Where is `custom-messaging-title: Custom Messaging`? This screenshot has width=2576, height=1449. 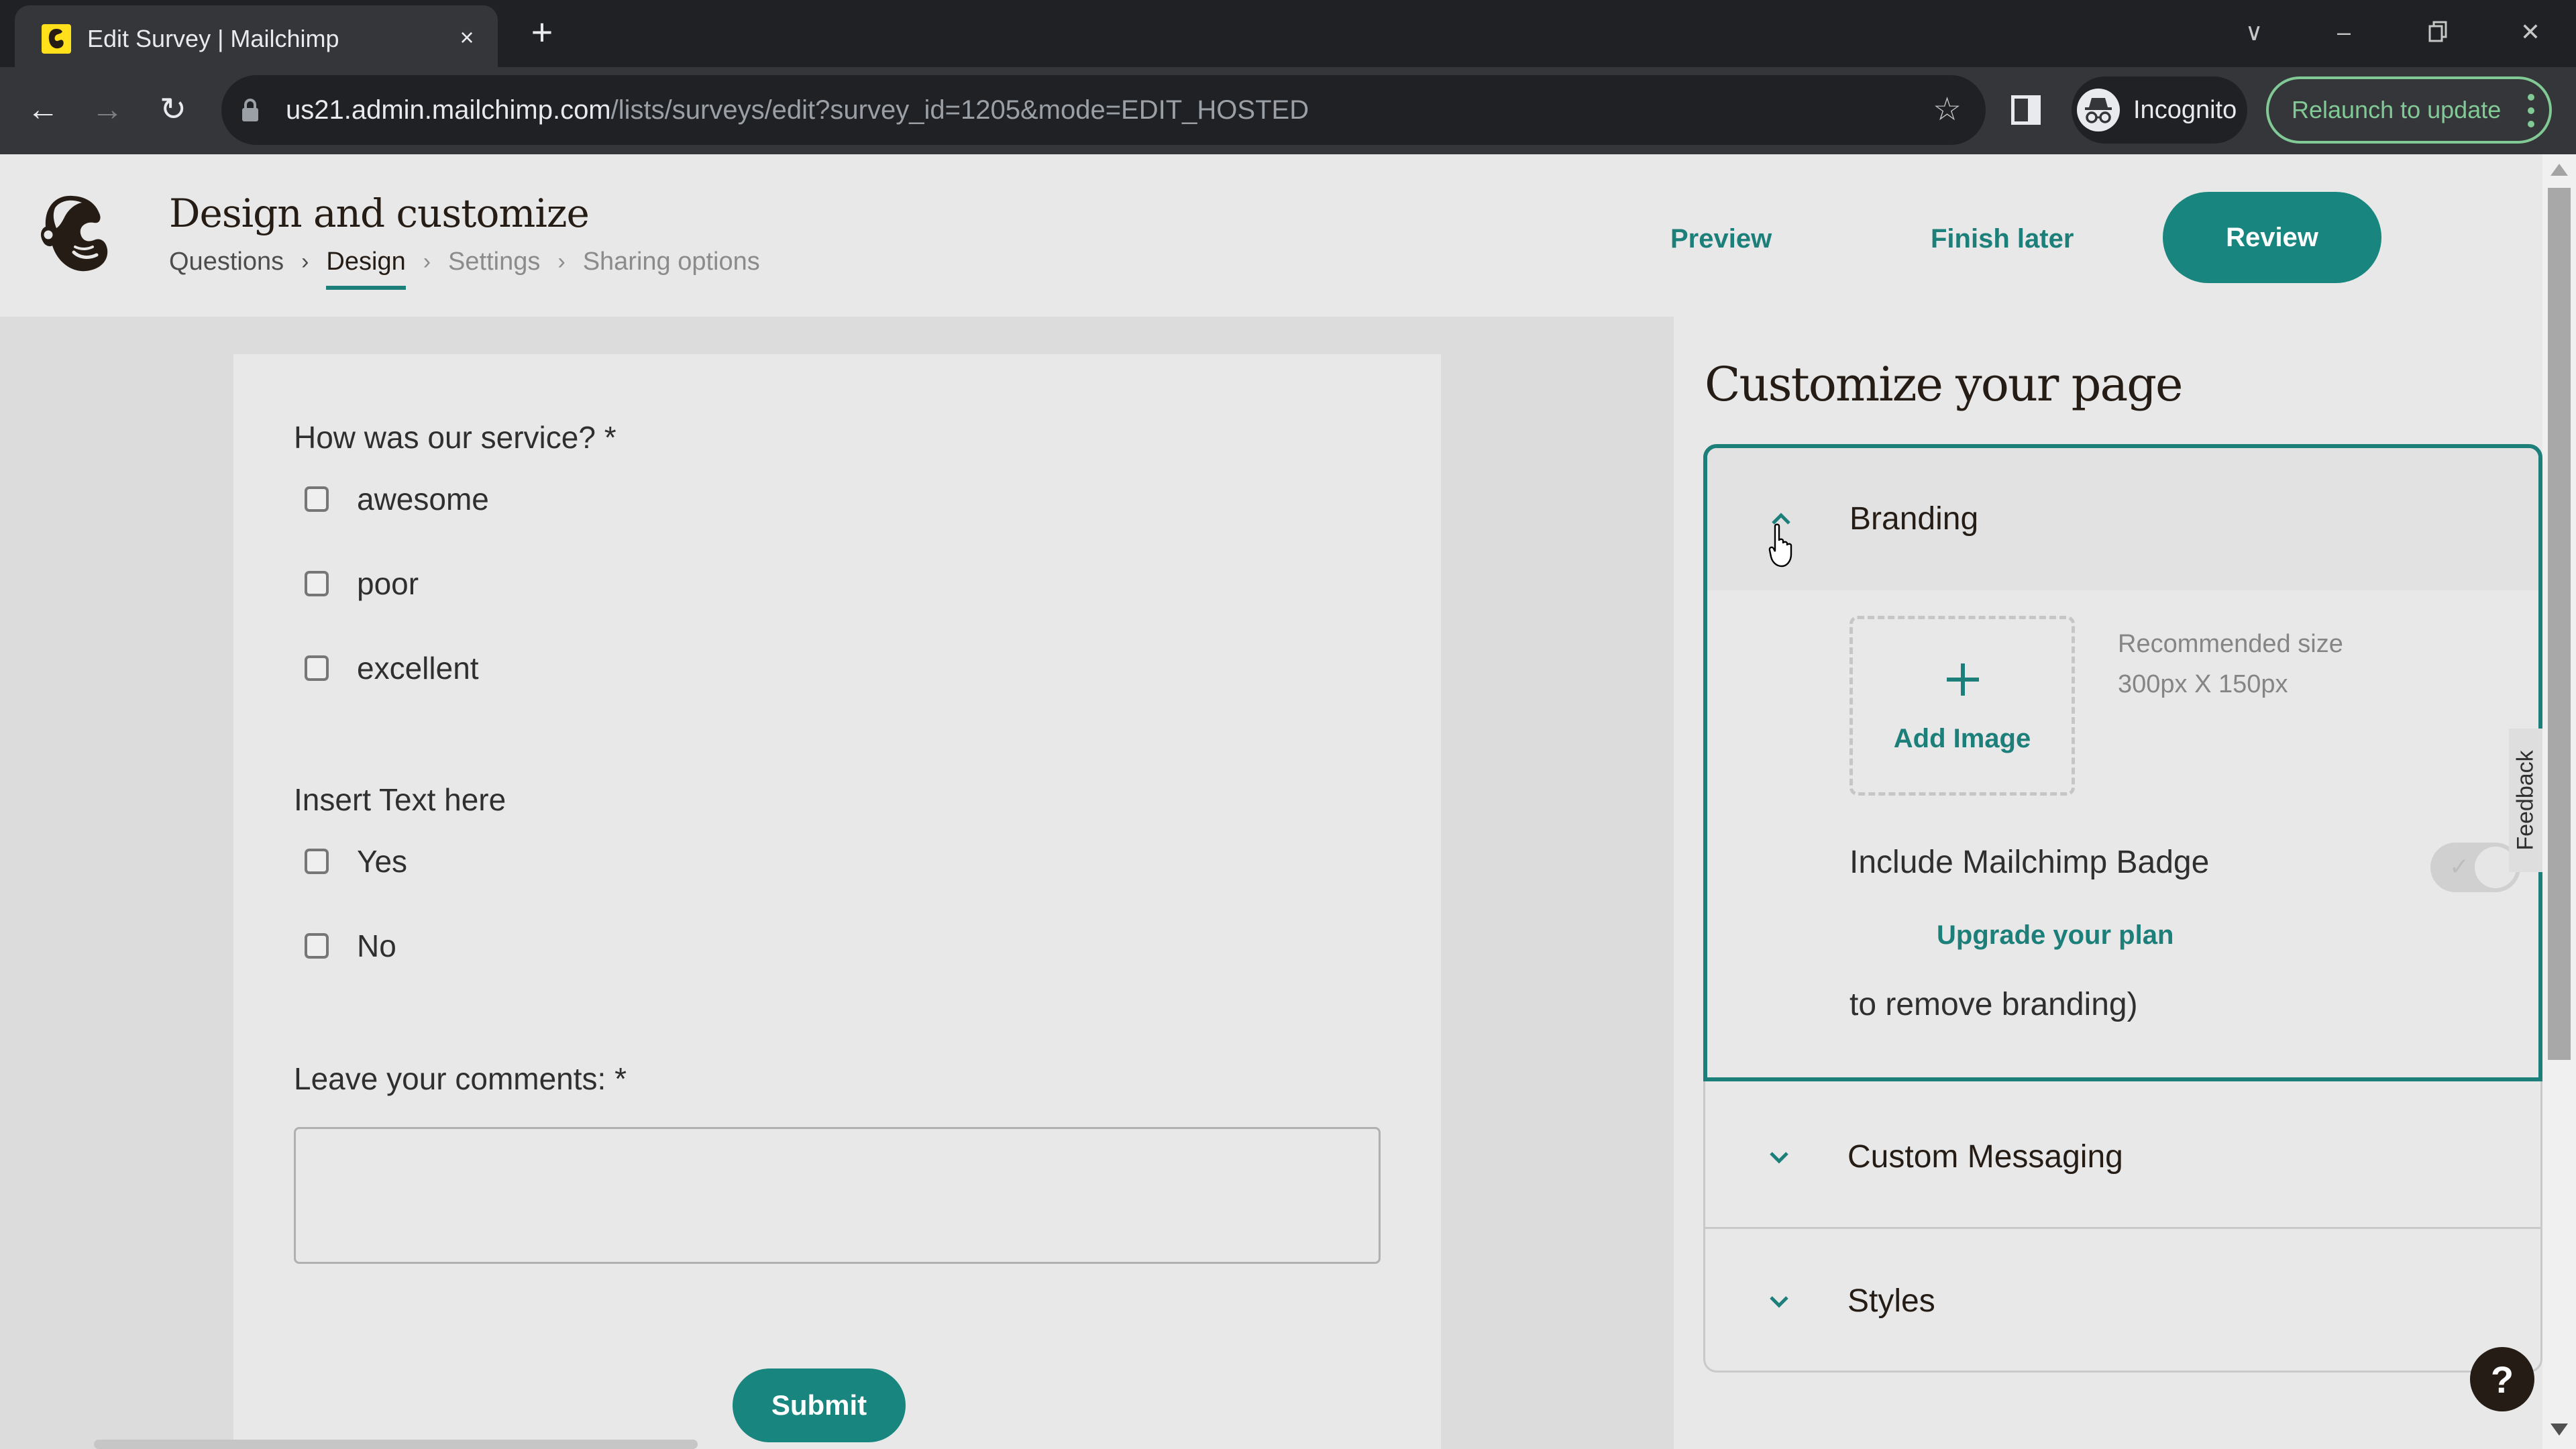 custom-messaging-title: Custom Messaging is located at coordinates (1985, 1157).